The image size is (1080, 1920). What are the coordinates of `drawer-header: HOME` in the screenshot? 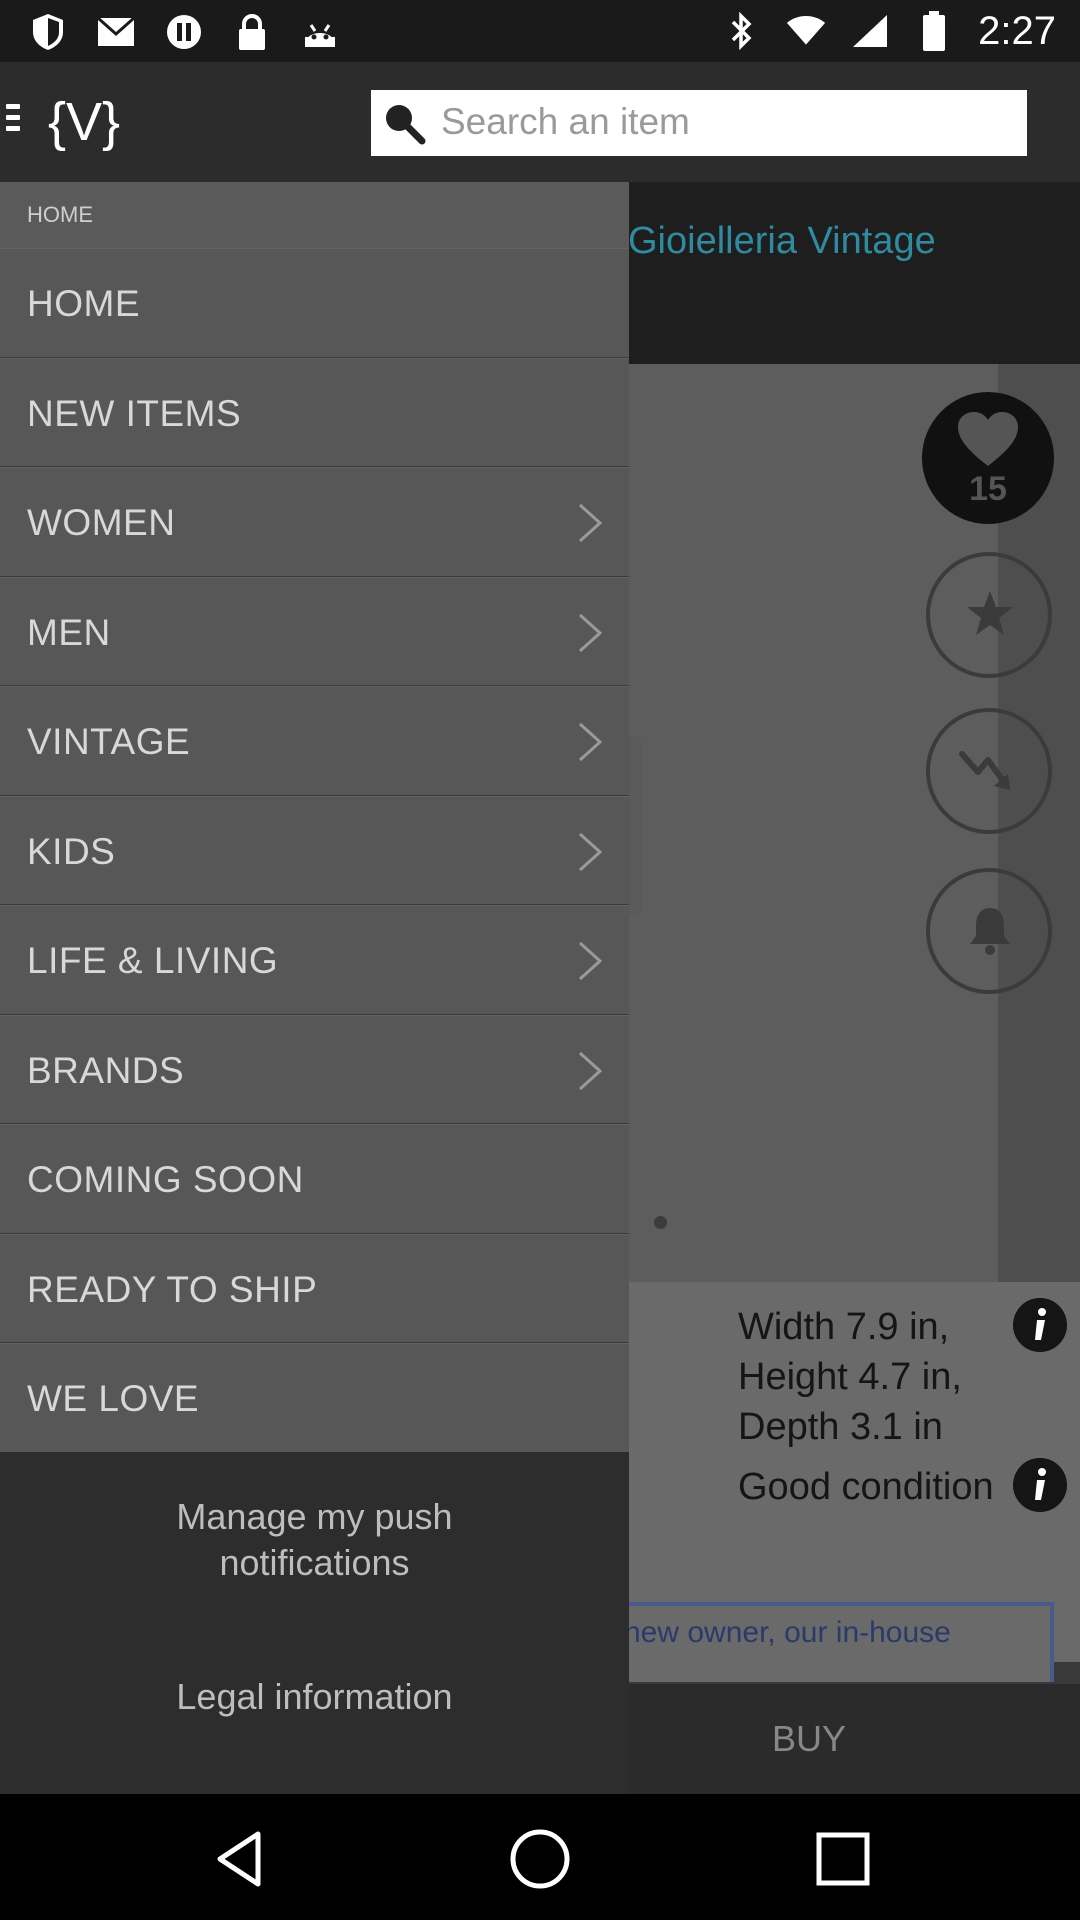 It's located at (314, 215).